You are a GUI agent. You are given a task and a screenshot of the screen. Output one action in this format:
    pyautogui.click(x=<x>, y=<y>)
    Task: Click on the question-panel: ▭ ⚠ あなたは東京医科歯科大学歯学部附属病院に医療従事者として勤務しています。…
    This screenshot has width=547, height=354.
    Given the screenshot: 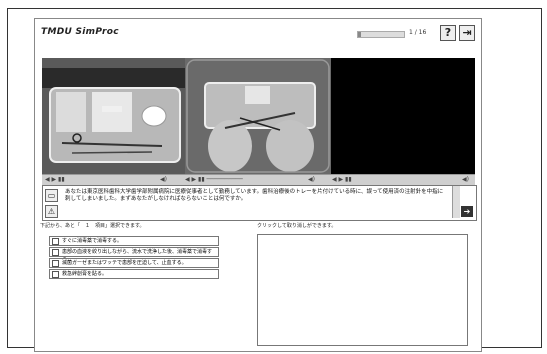 What is the action you would take?
    pyautogui.click(x=259, y=203)
    